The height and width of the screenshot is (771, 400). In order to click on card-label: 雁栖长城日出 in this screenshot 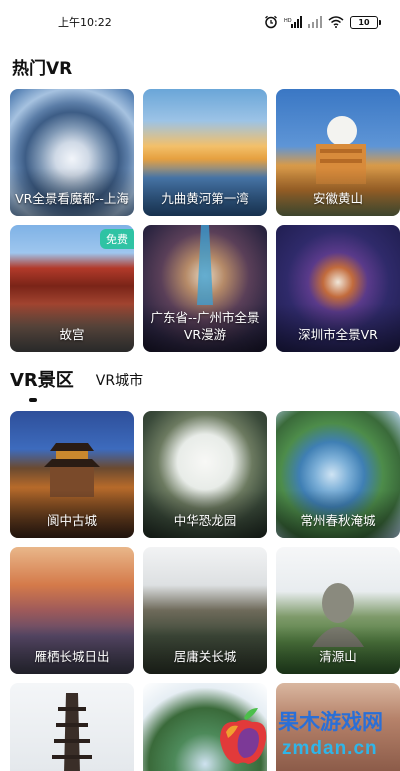, I will do `click(72, 657)`.